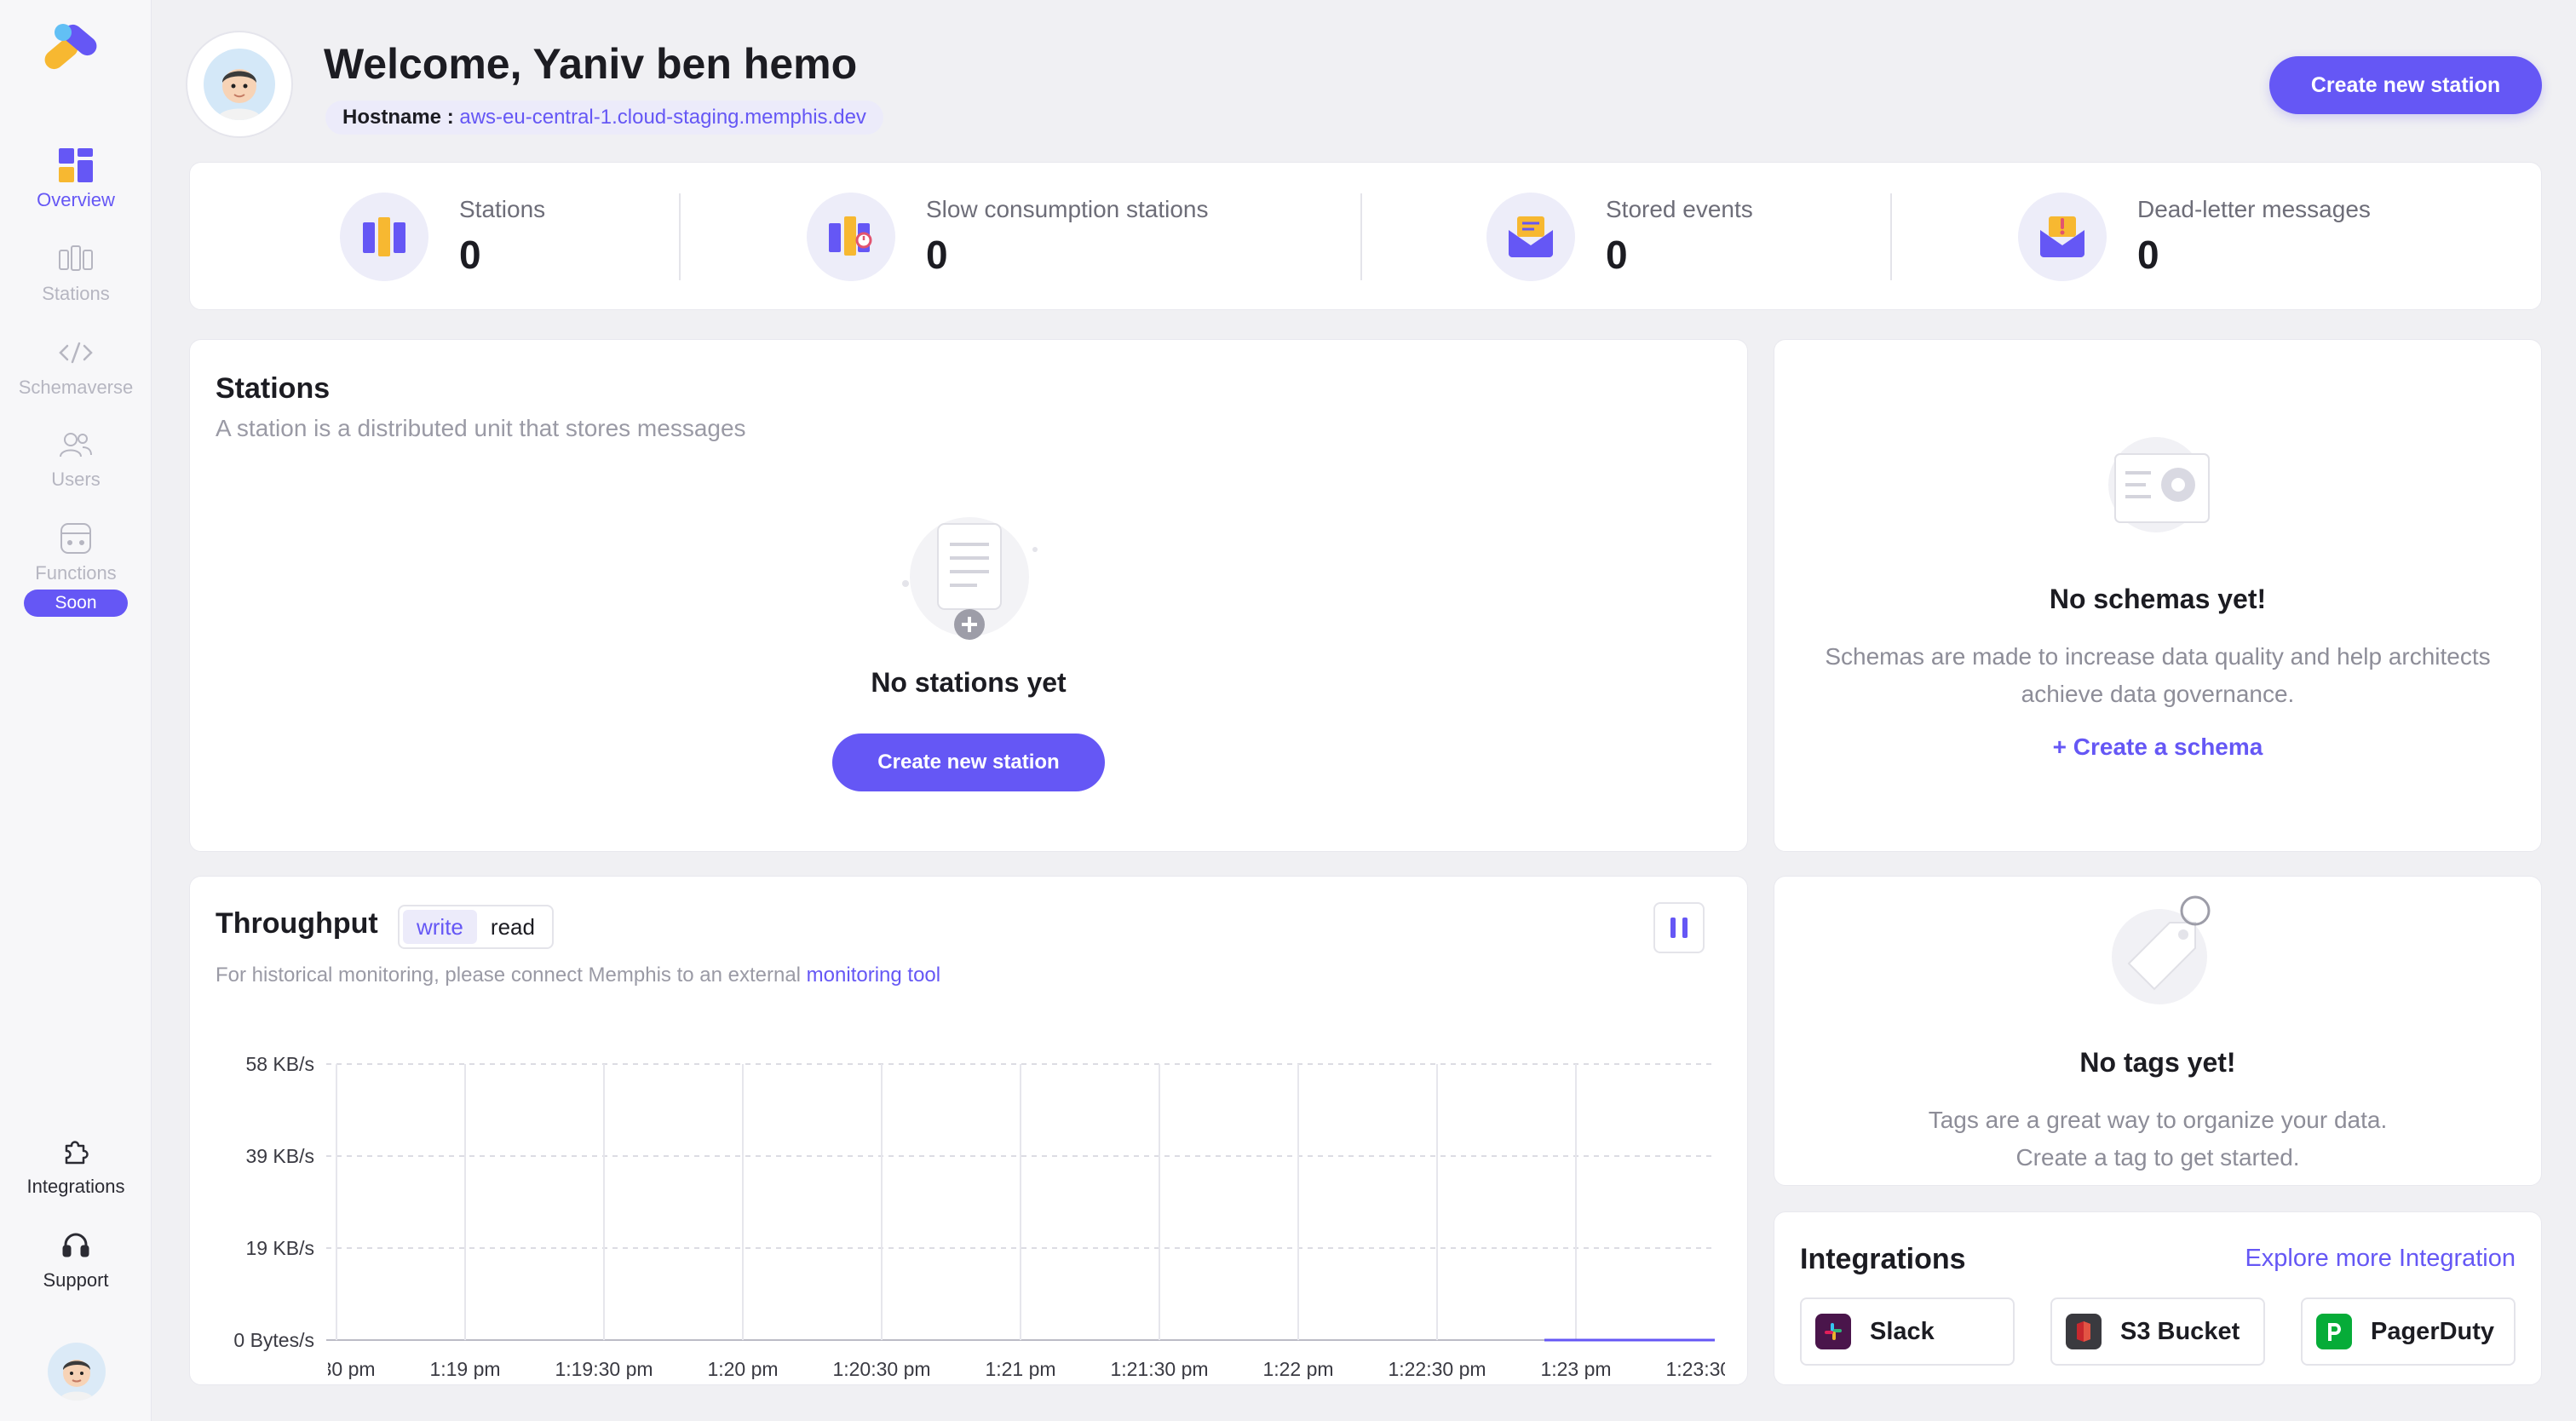 The width and height of the screenshot is (2576, 1421). I want to click on empty-schemas-illustration, so click(2159, 485).